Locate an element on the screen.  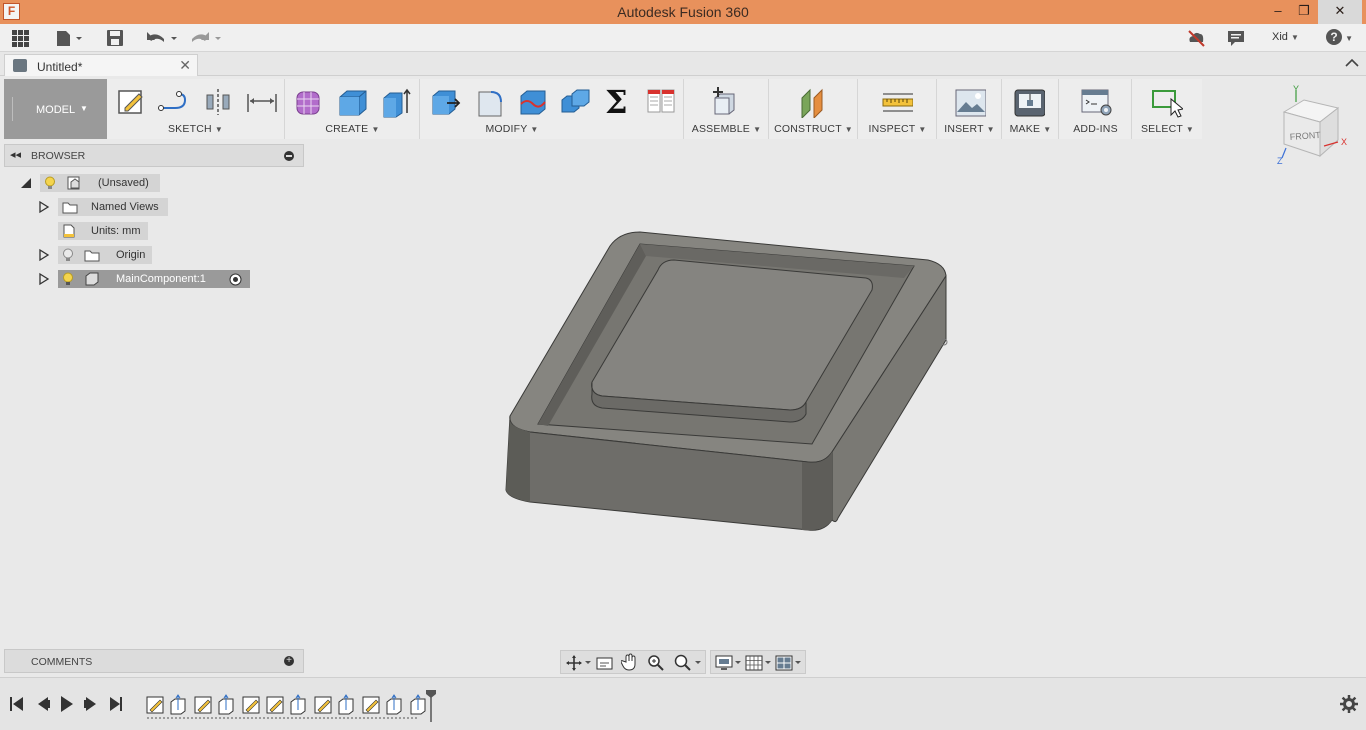
notifications-icon is located at coordinates (1236, 38).